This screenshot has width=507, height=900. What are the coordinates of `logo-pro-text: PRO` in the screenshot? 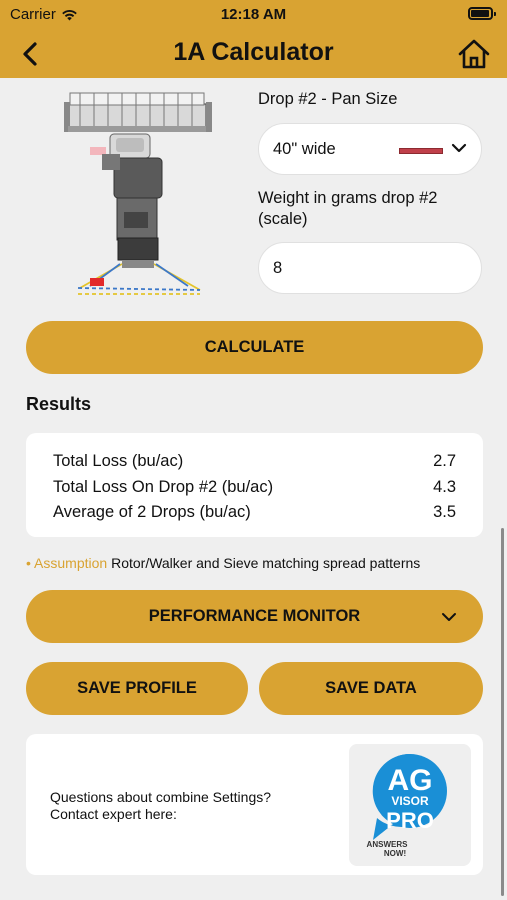 It's located at (410, 820).